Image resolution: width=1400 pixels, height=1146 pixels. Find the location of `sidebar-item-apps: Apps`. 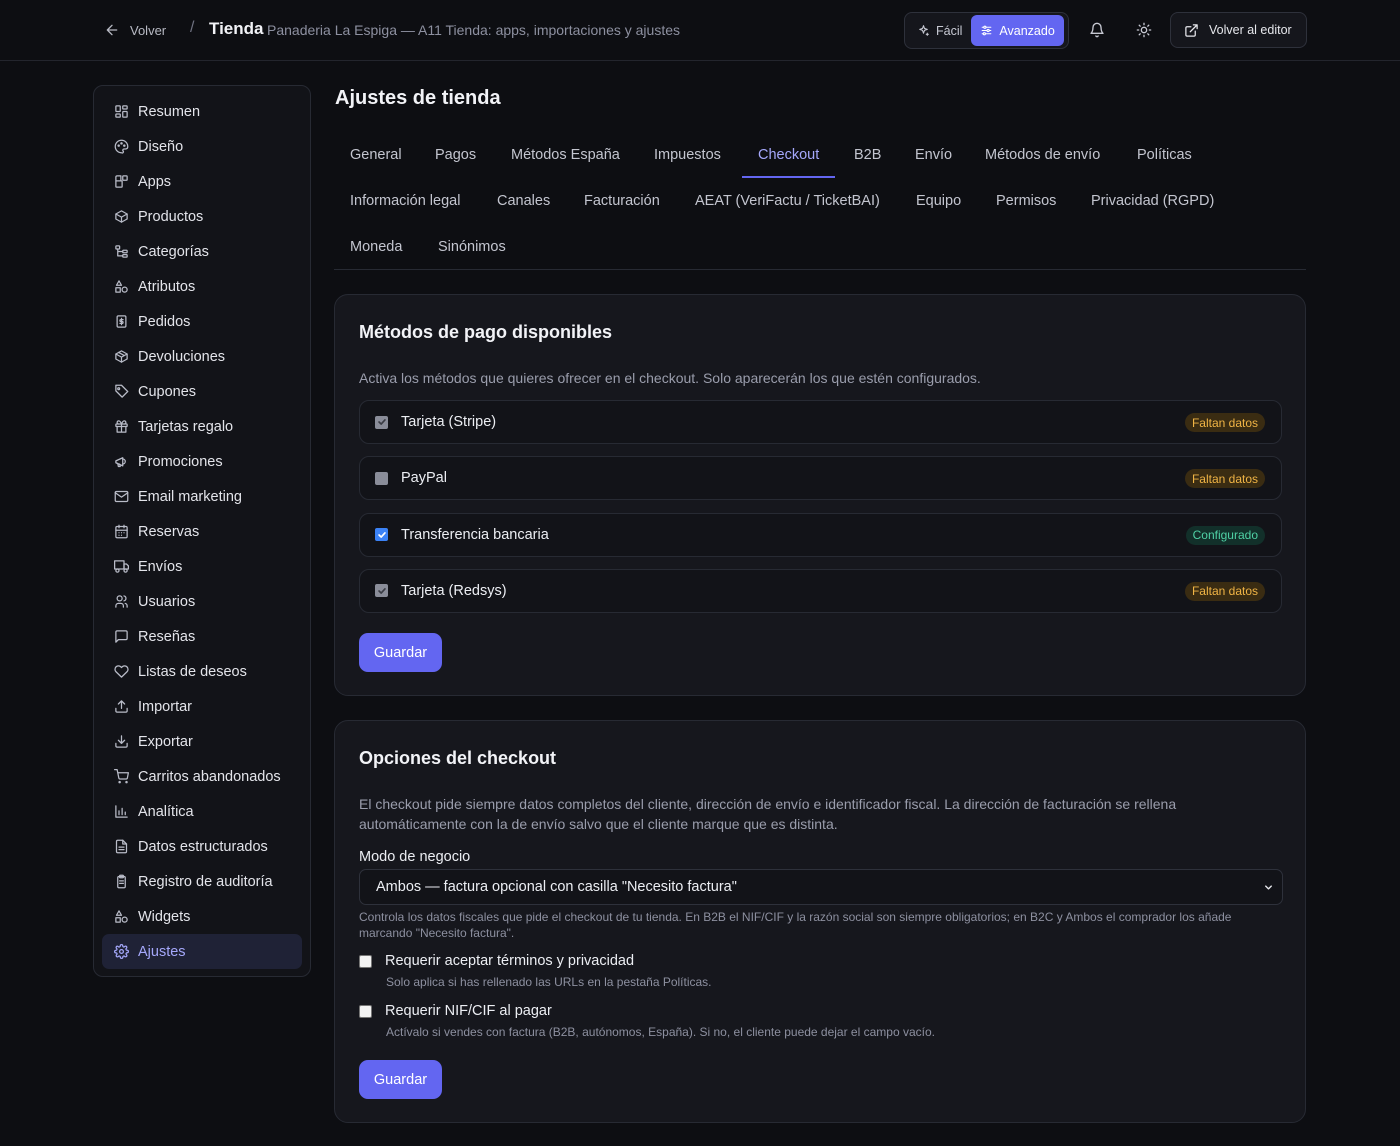

sidebar-item-apps: Apps is located at coordinates (202, 181).